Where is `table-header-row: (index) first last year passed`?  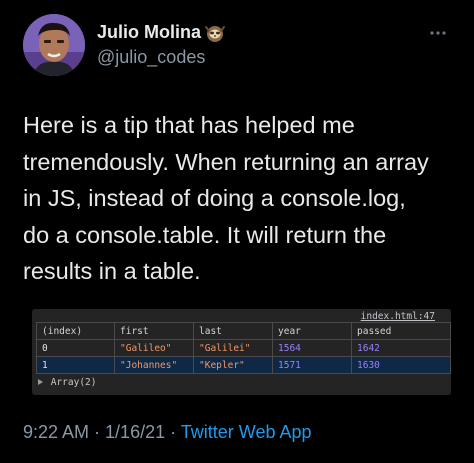 table-header-row: (index) first last year passed is located at coordinates (243, 331).